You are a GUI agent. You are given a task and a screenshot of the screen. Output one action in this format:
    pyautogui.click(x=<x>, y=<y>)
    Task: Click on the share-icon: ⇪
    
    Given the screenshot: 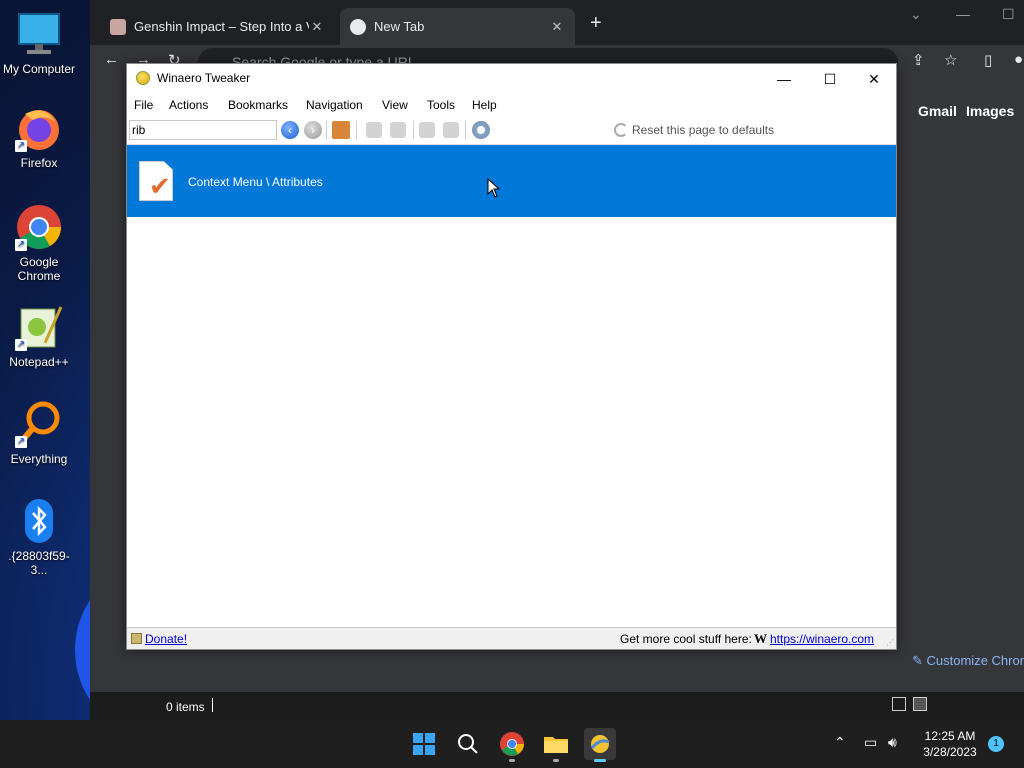 What is the action you would take?
    pyautogui.click(x=918, y=60)
    